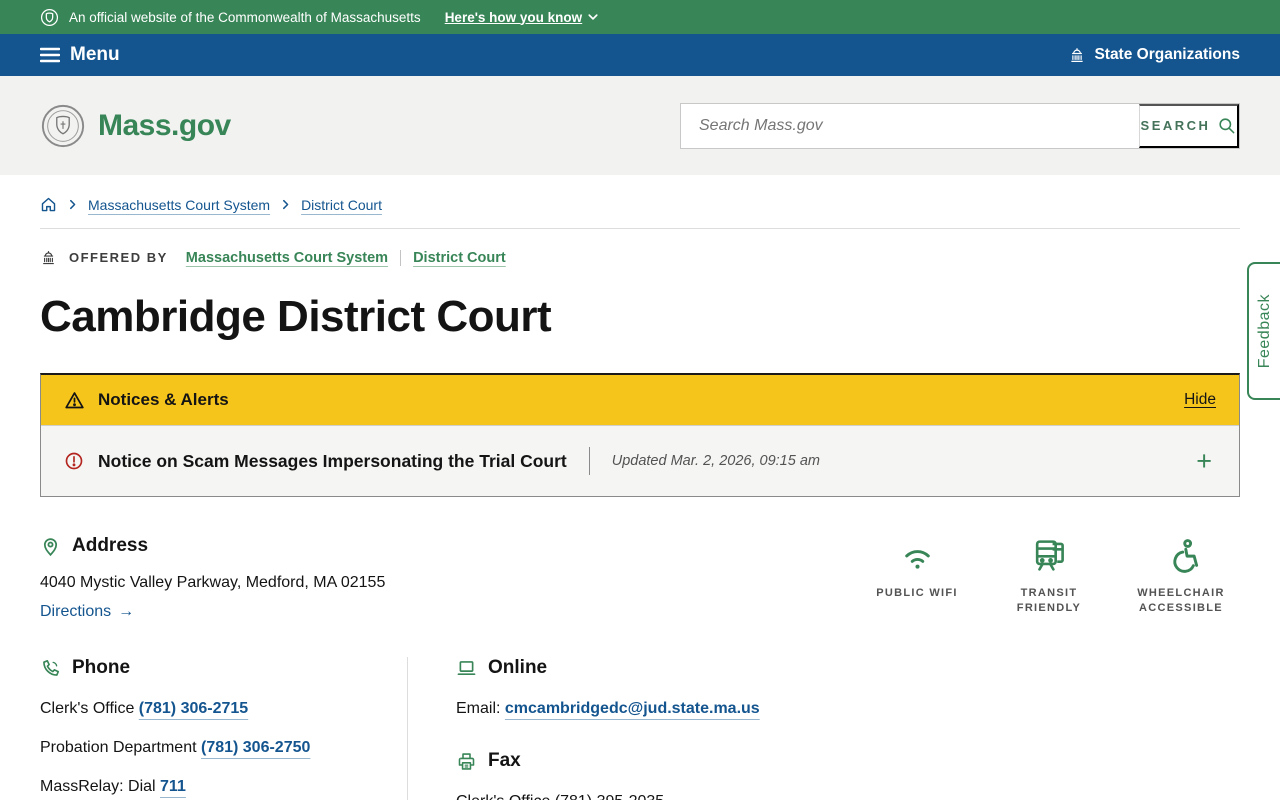 The image size is (1280, 800). I want to click on offered-by-court-system-link: Massachusetts Court System, so click(287, 258).